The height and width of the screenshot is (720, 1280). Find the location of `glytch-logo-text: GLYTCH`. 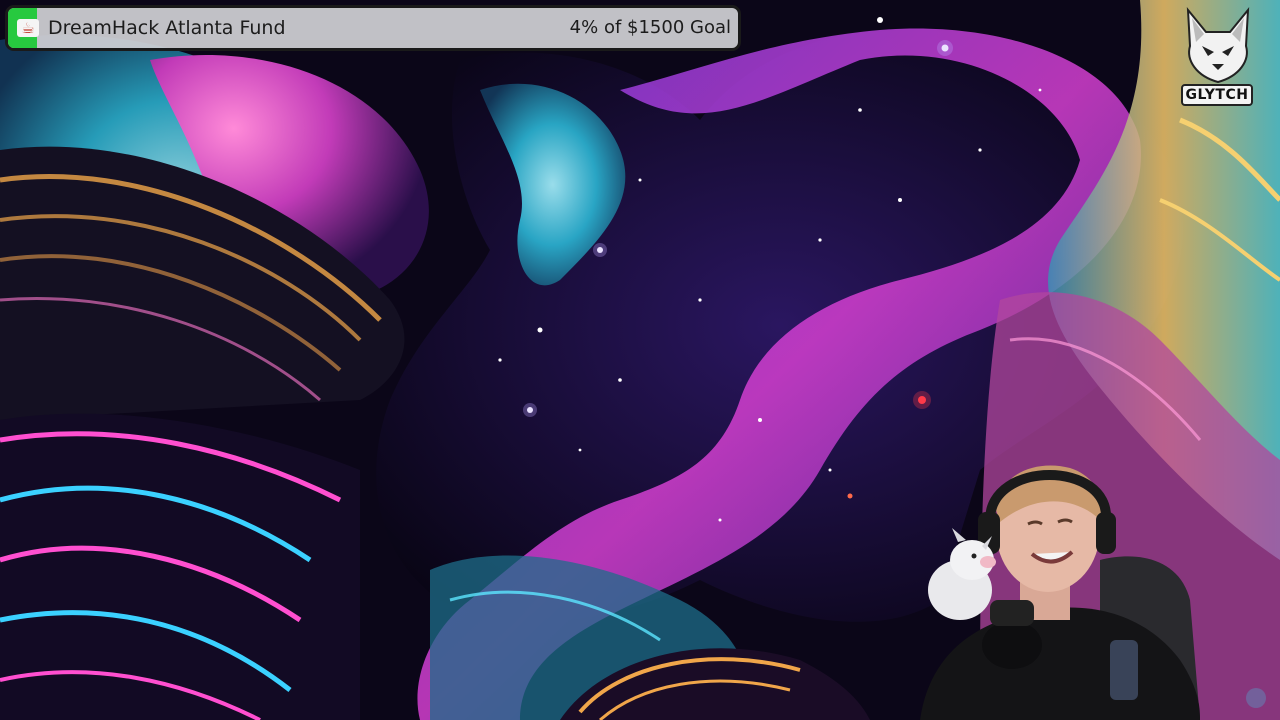

glytch-logo-text: GLYTCH is located at coordinates (1217, 95).